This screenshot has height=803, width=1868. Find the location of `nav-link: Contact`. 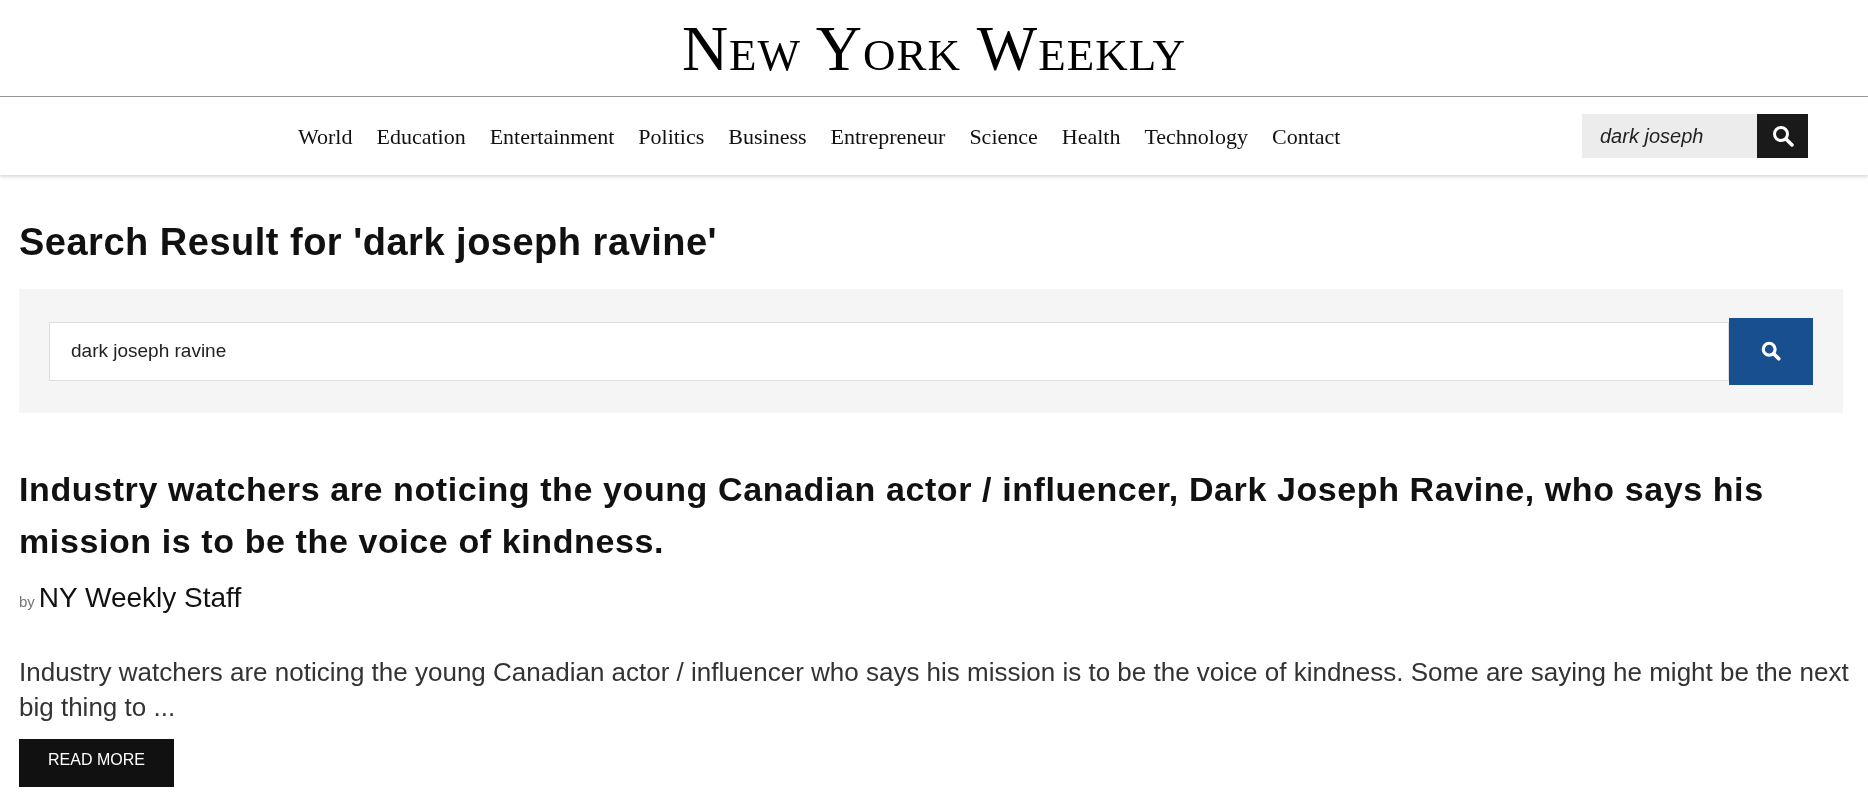

nav-link: Contact is located at coordinates (1306, 136).